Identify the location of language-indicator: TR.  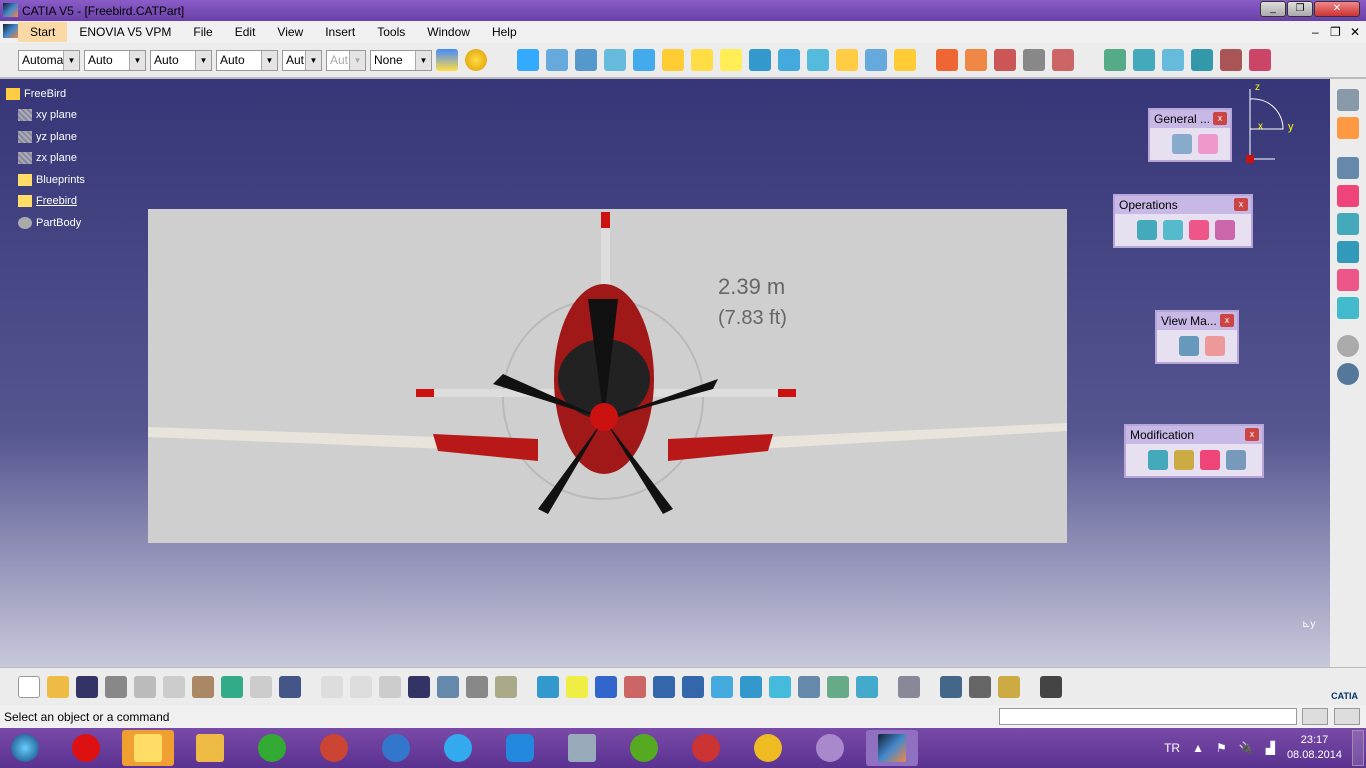
(1172, 748).